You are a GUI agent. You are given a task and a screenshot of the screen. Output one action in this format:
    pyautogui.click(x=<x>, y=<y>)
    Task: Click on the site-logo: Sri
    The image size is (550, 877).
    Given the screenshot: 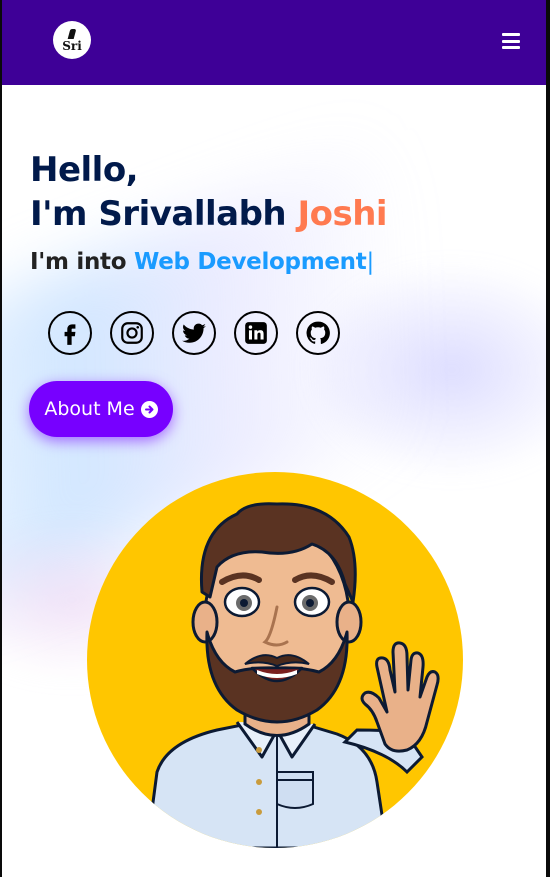 What is the action you would take?
    pyautogui.click(x=72, y=40)
    